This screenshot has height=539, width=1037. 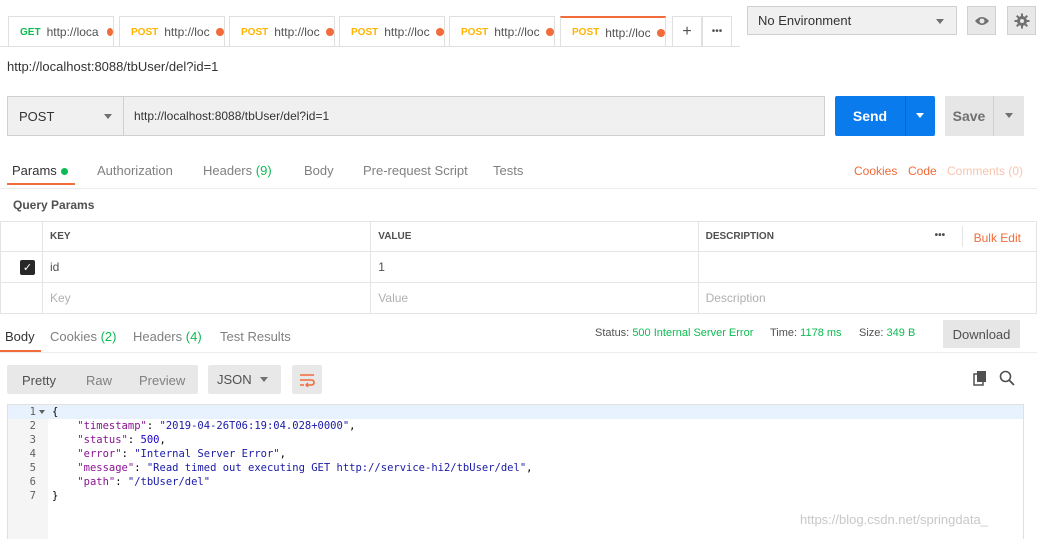 I want to click on gear-icon, so click(x=1021, y=20).